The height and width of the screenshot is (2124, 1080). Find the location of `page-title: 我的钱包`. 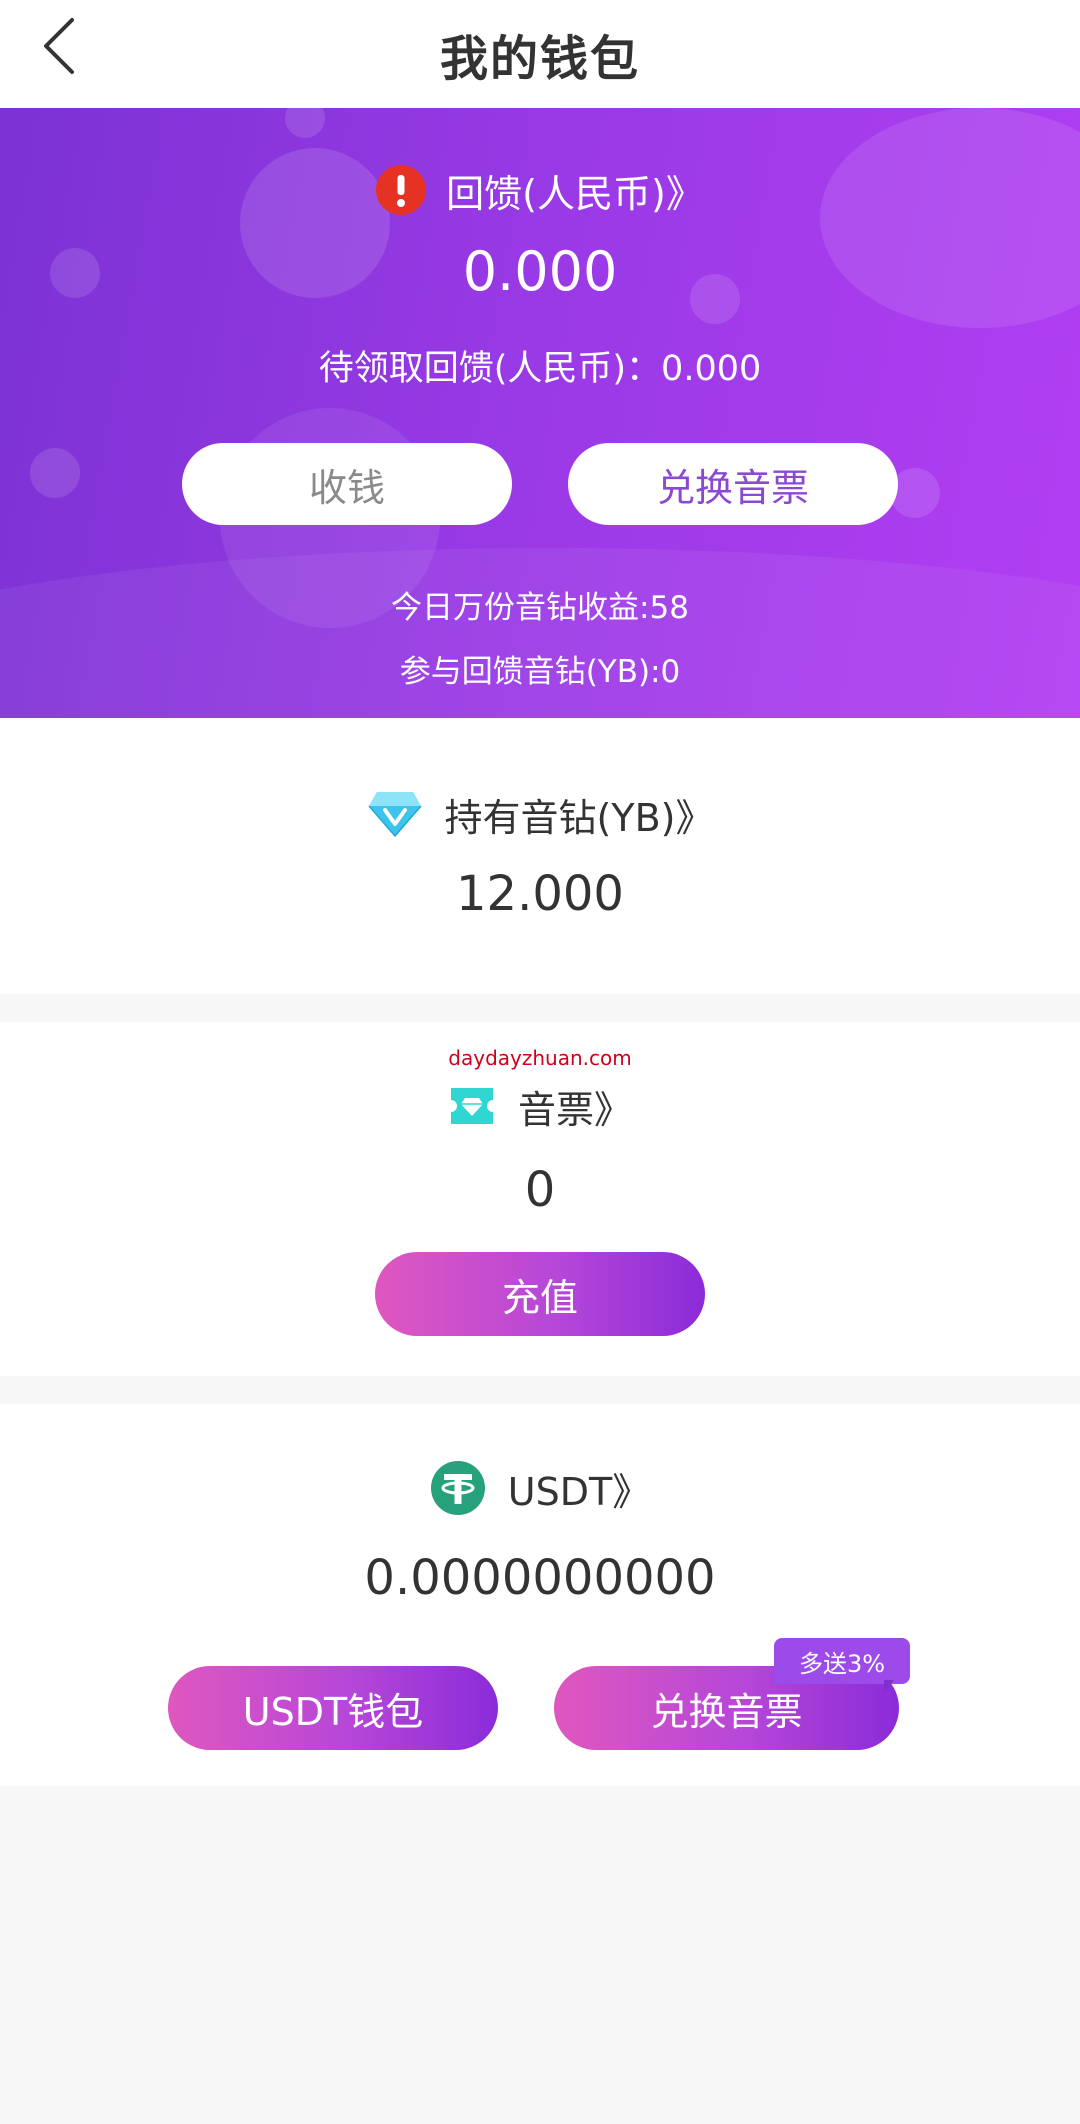

page-title: 我的钱包 is located at coordinates (539, 59).